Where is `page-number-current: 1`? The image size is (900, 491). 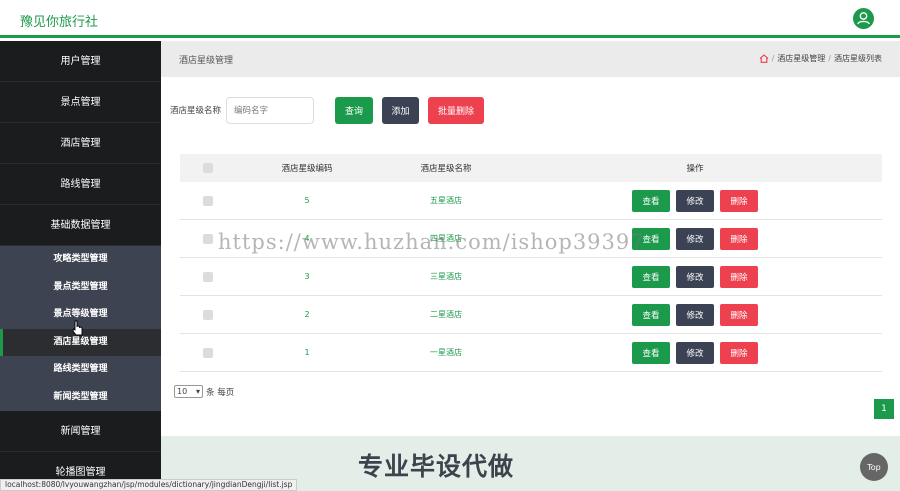 page-number-current: 1 is located at coordinates (884, 409).